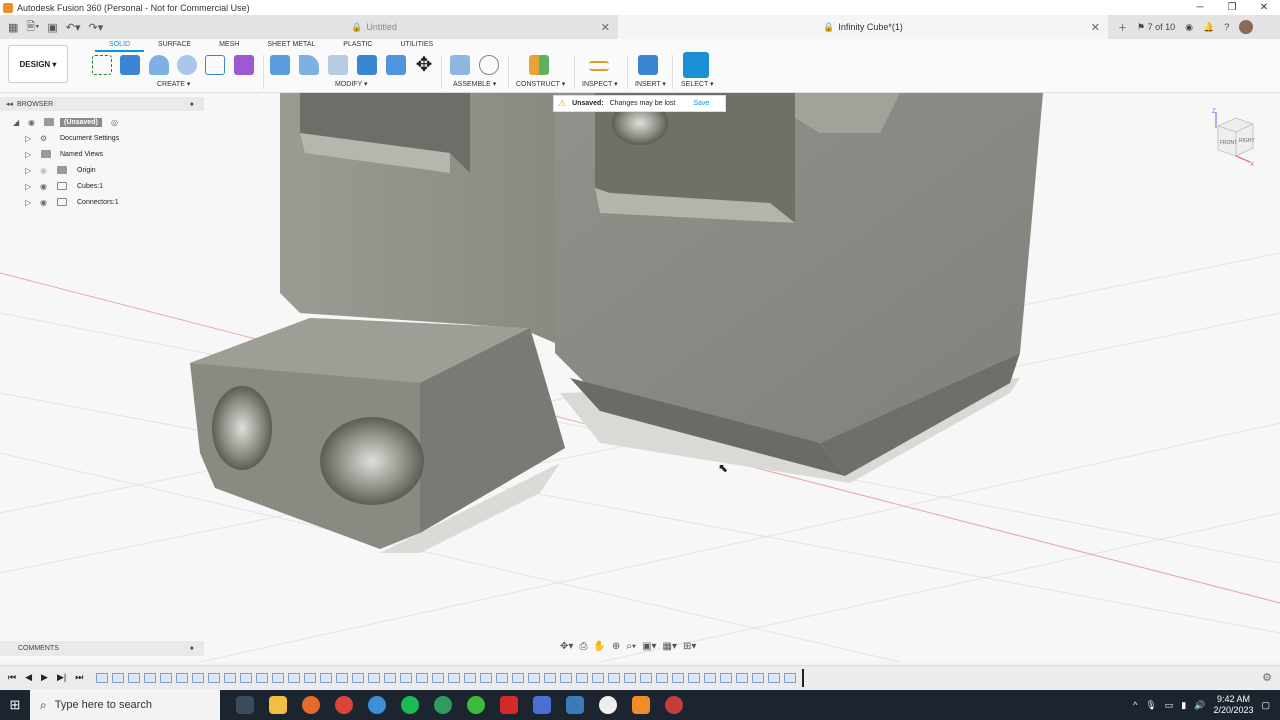 The image size is (1280, 720). Describe the element at coordinates (696, 65) in the screenshot. I see `select-icon` at that location.